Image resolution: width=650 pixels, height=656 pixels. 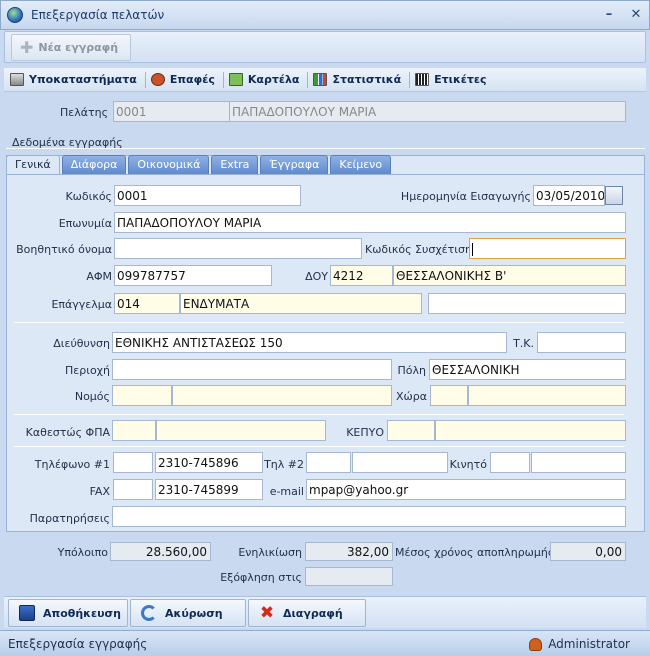 I want to click on tab-financial: Οικονομικά, so click(x=169, y=164).